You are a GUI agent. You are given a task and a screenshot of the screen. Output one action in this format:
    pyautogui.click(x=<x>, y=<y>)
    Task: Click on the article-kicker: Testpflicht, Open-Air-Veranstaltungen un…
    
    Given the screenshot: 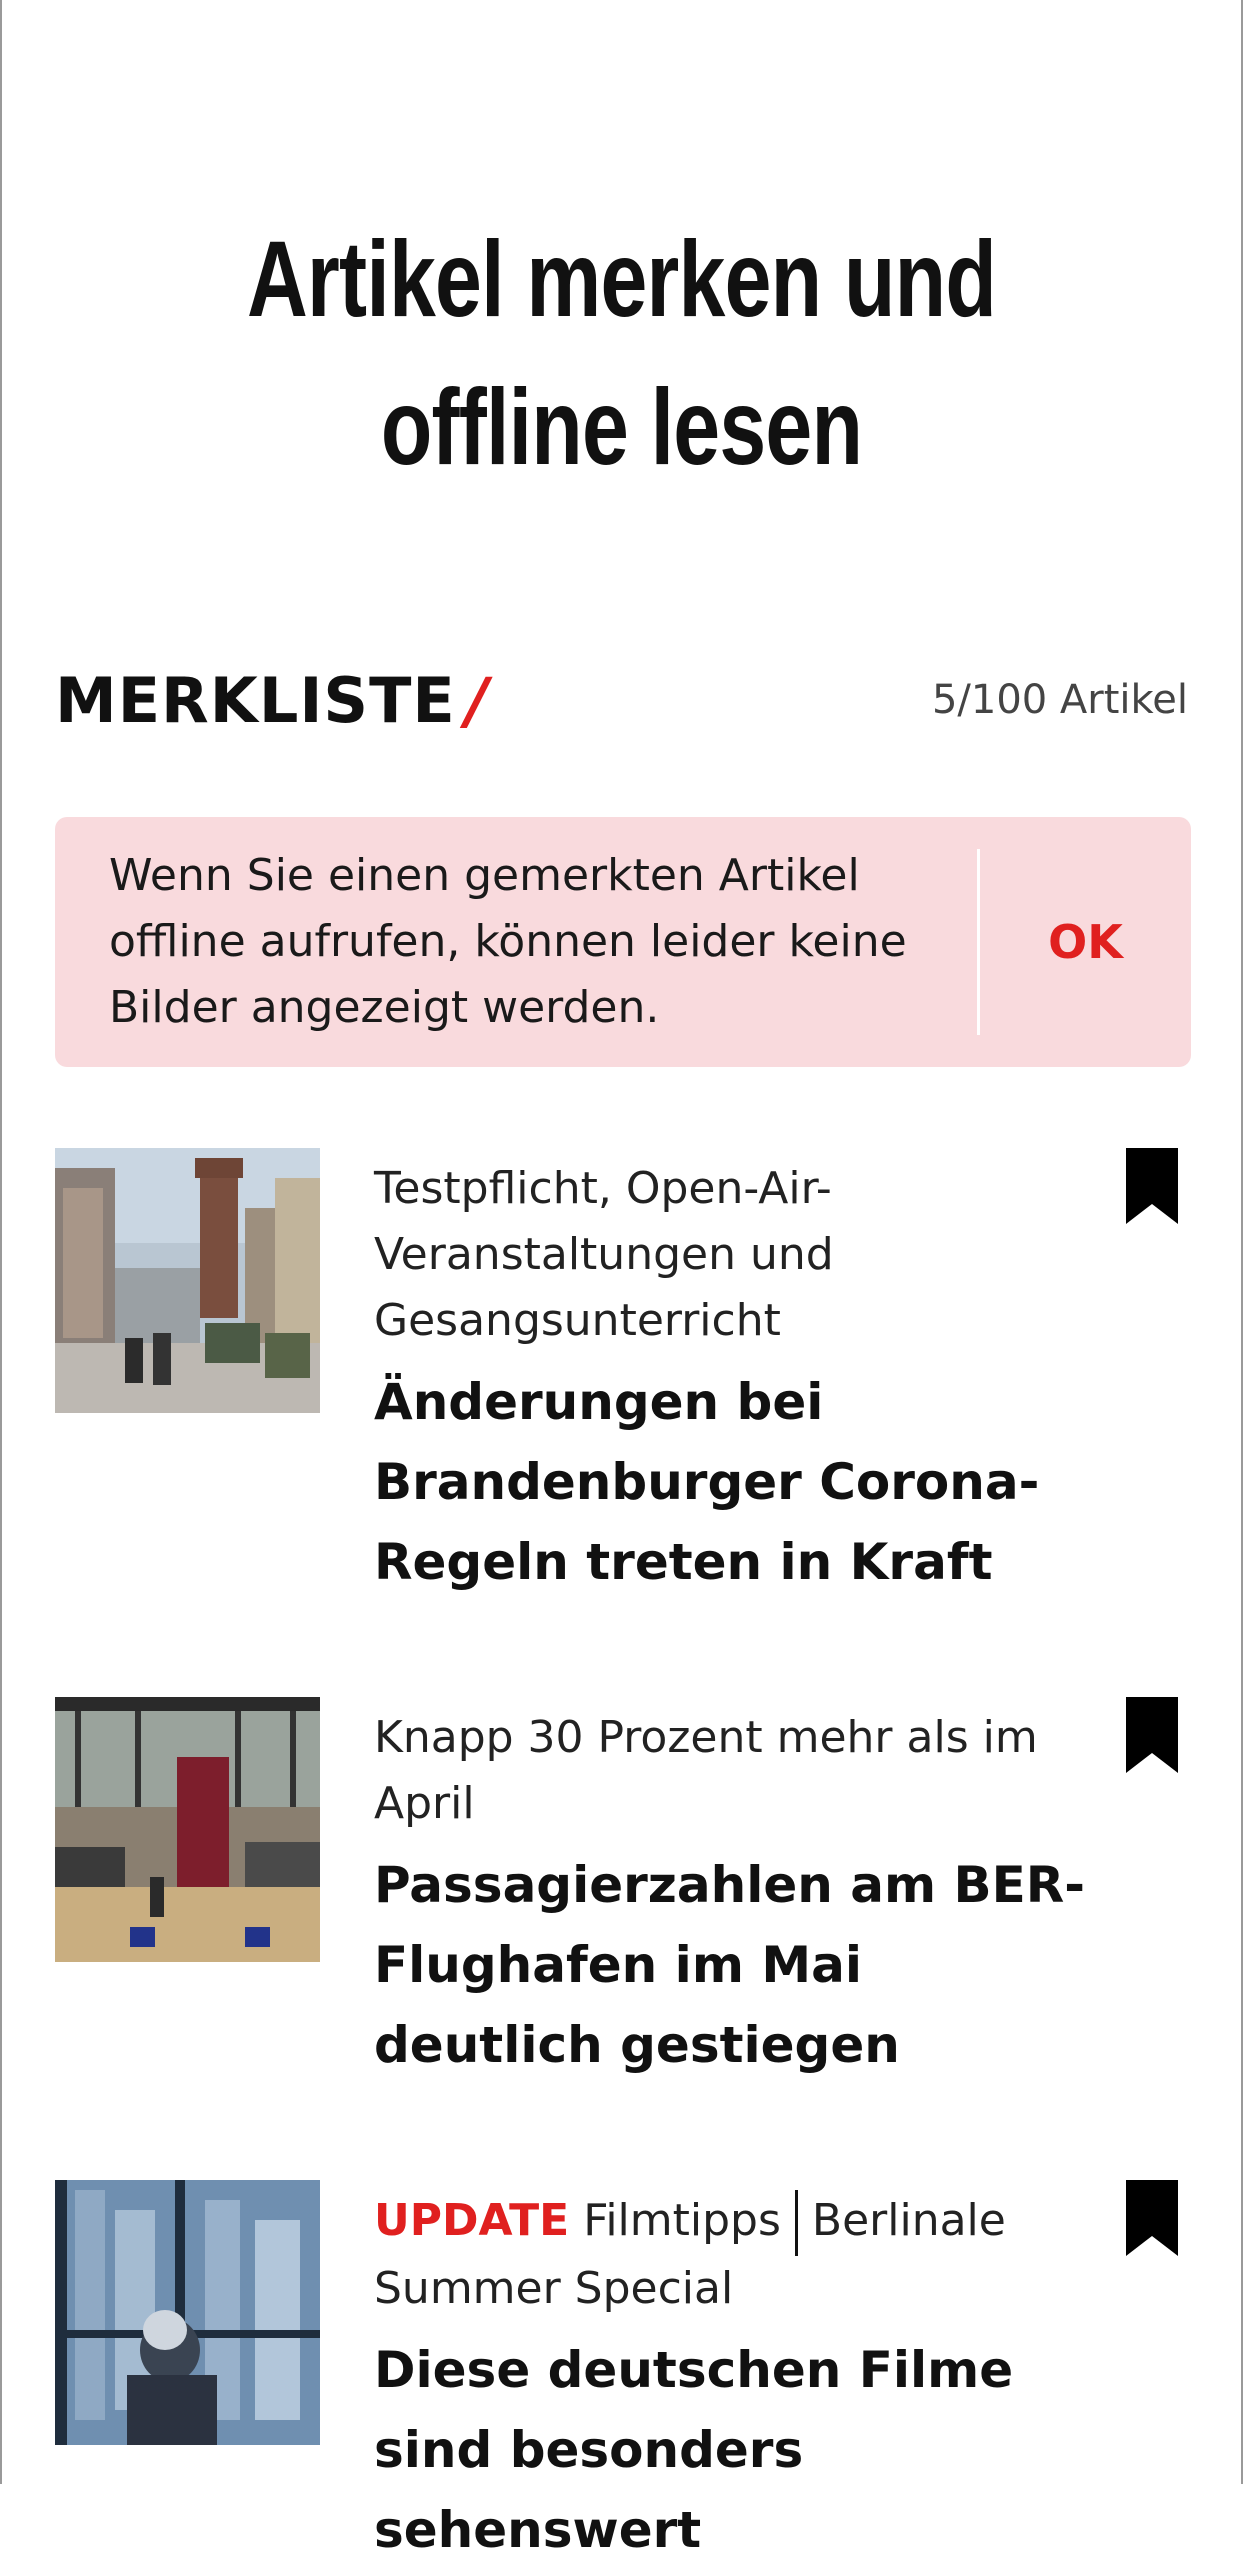 What is the action you would take?
    pyautogui.click(x=604, y=1254)
    